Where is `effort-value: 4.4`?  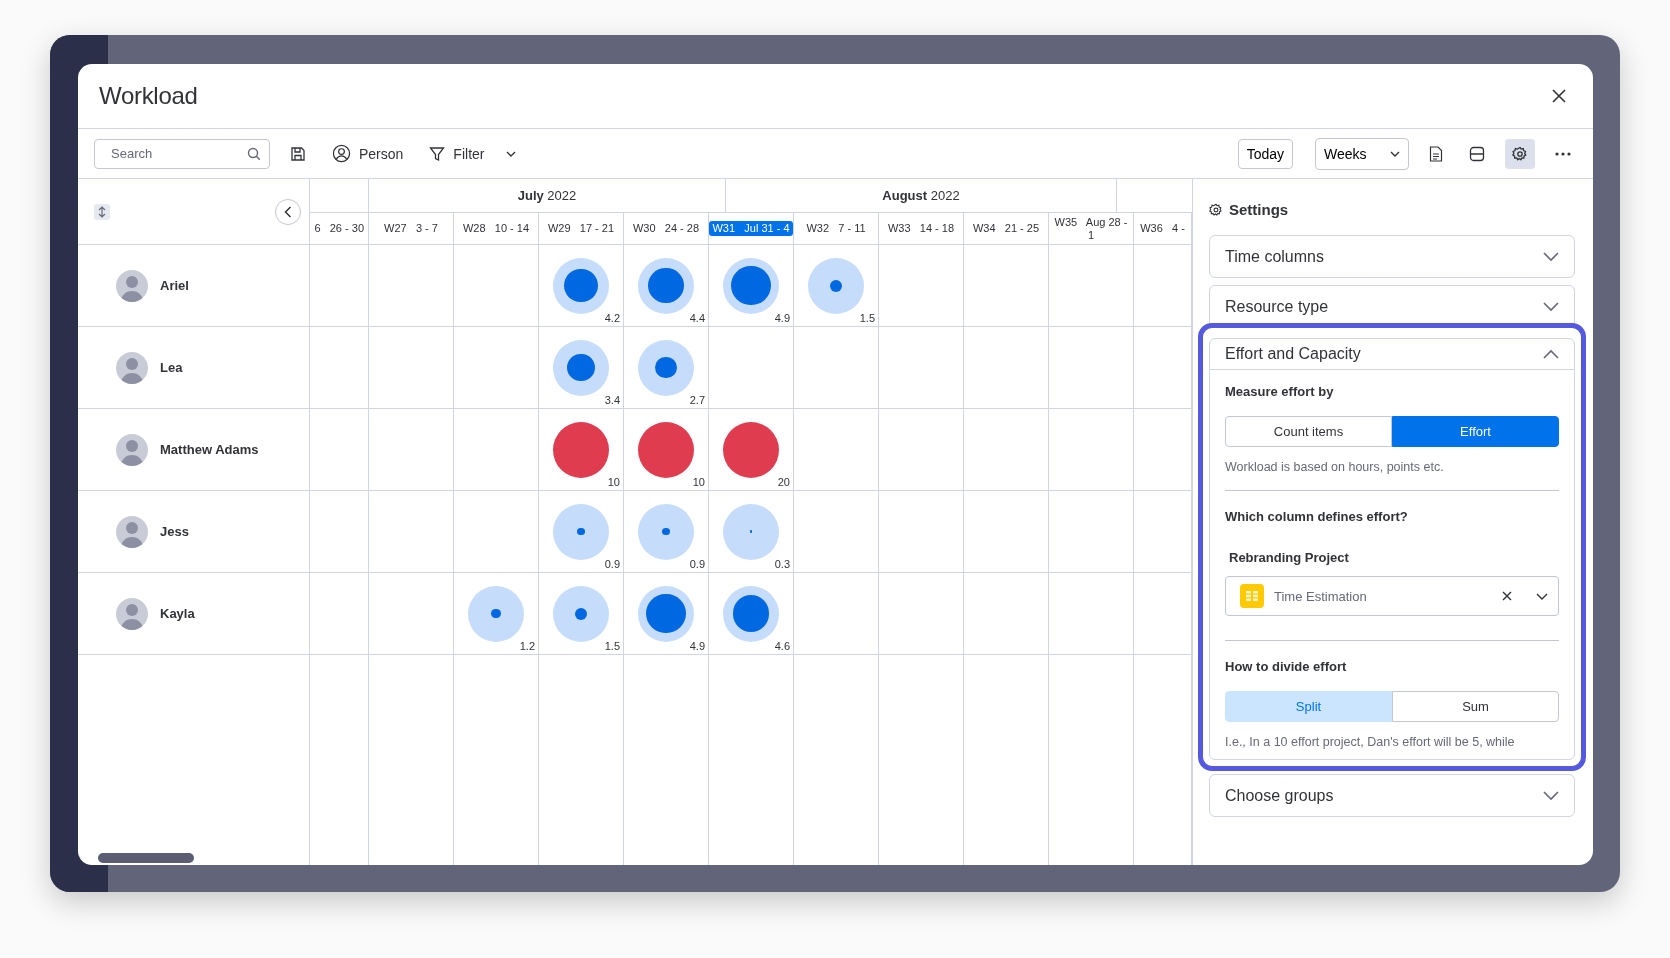 effort-value: 4.4 is located at coordinates (697, 318).